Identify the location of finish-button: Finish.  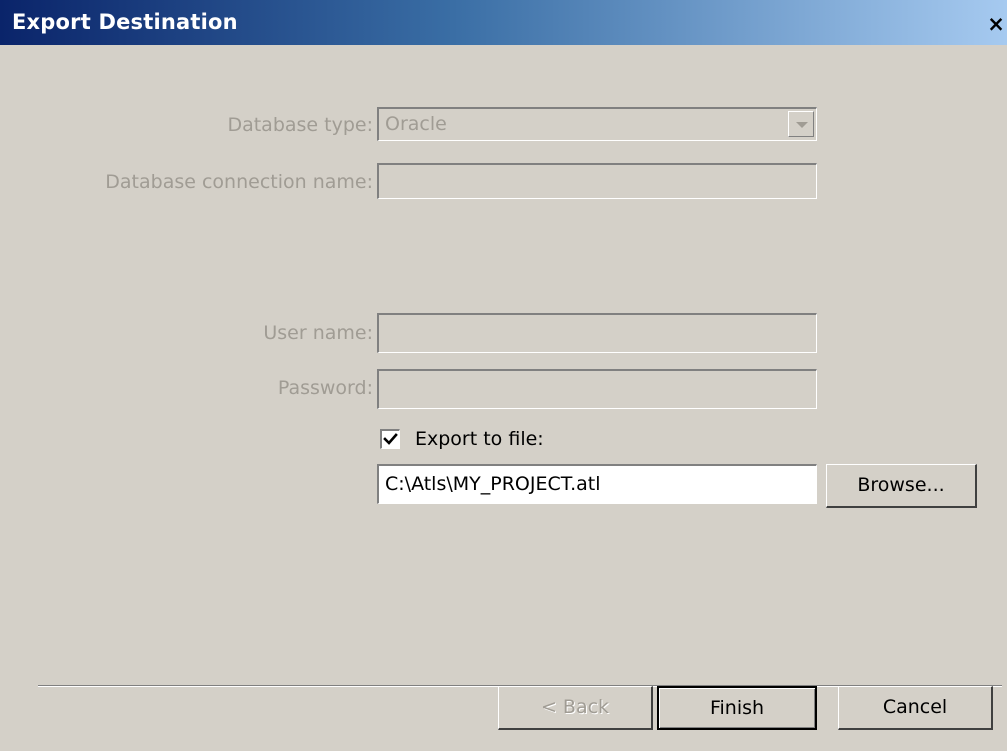
(737, 708).